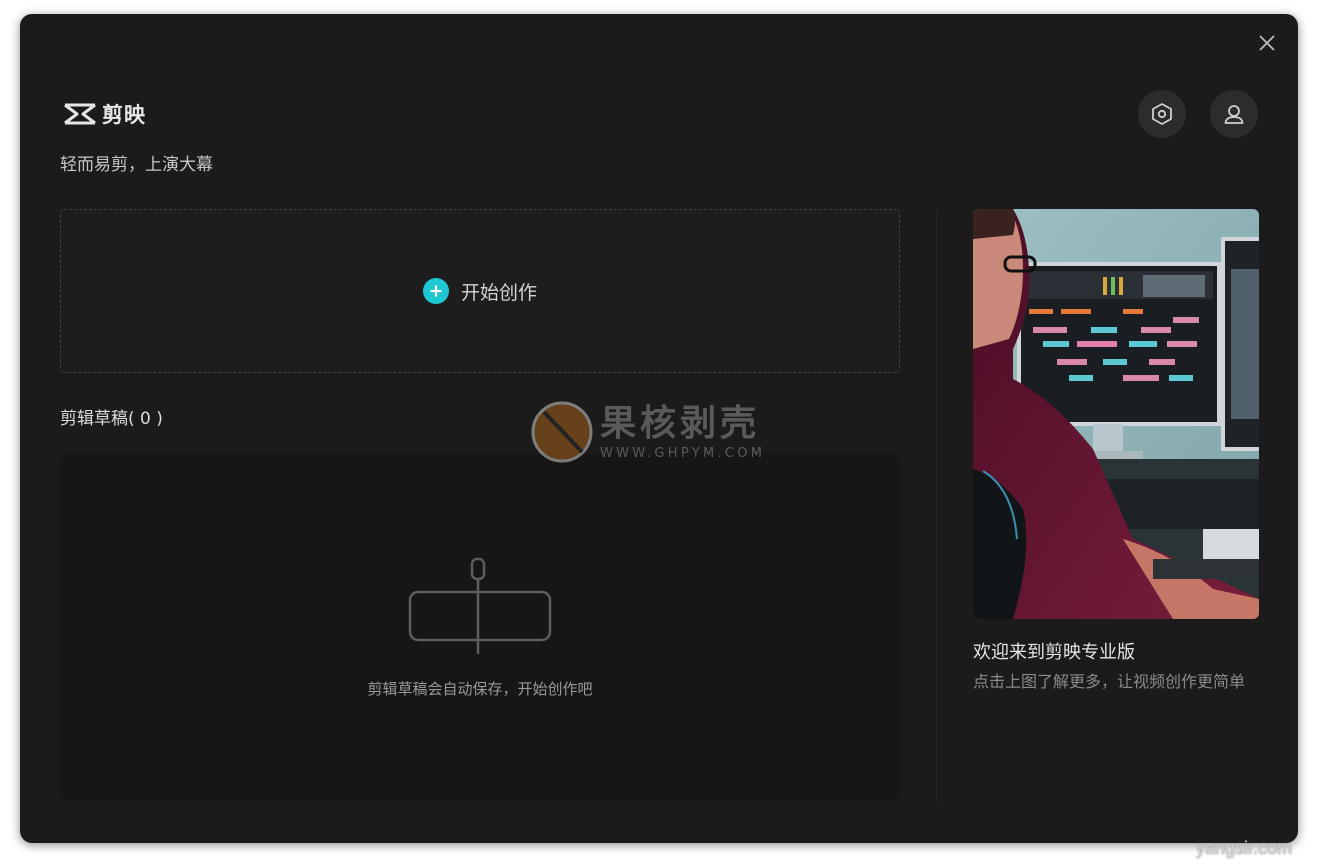 Image resolution: width=1322 pixels, height=864 pixels. I want to click on start-creation-label: 开始创作, so click(498, 292).